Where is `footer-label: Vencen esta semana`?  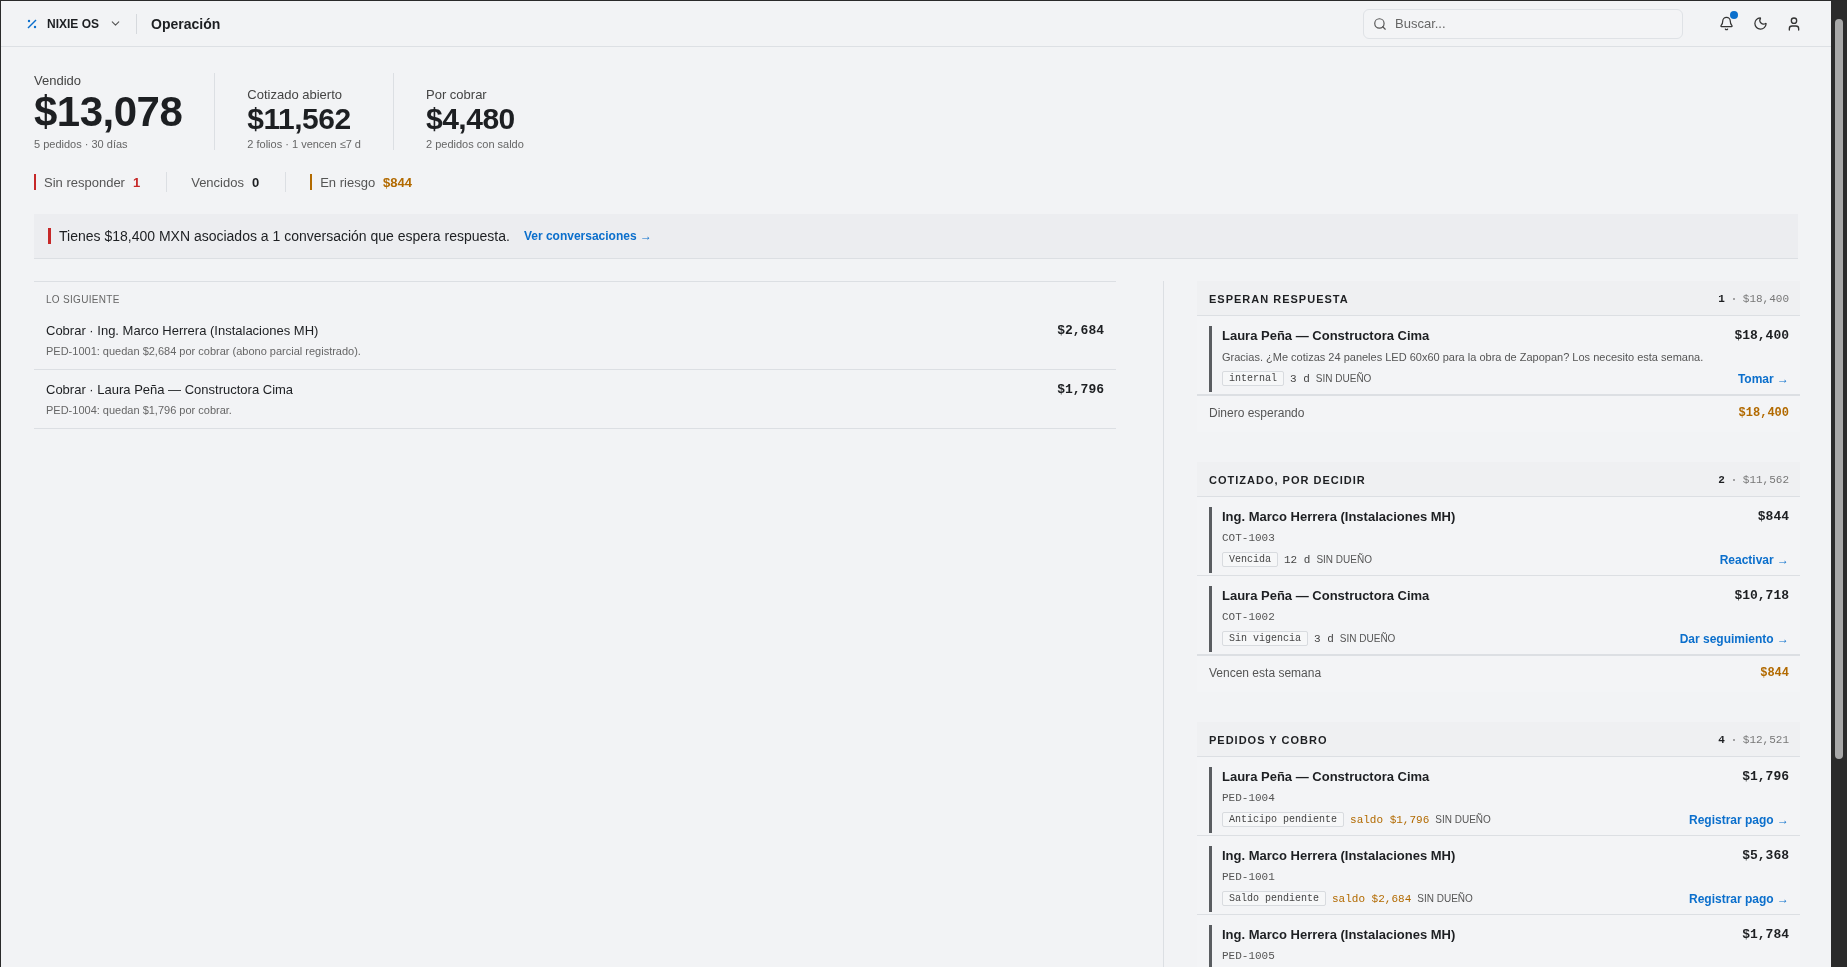 footer-label: Vencen esta semana is located at coordinates (1265, 673).